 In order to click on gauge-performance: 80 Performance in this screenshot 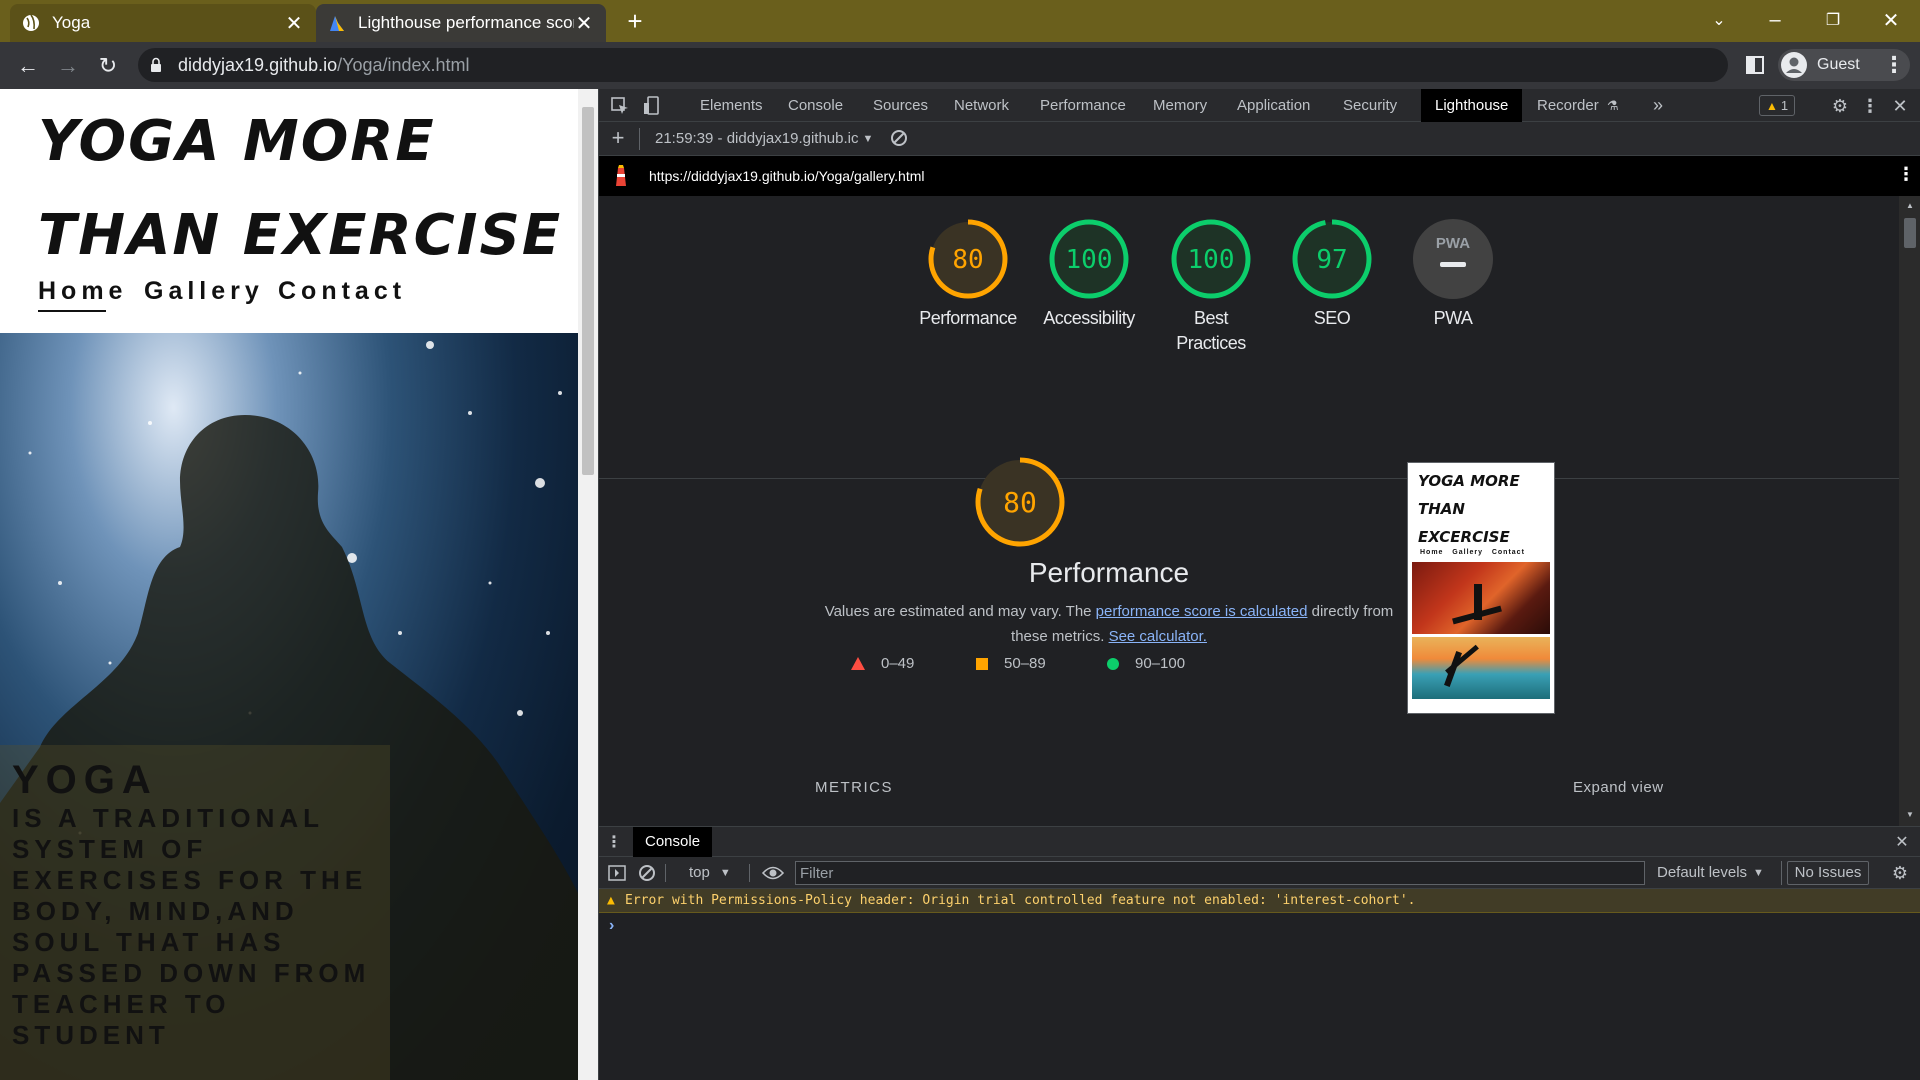, I will do `click(968, 274)`.